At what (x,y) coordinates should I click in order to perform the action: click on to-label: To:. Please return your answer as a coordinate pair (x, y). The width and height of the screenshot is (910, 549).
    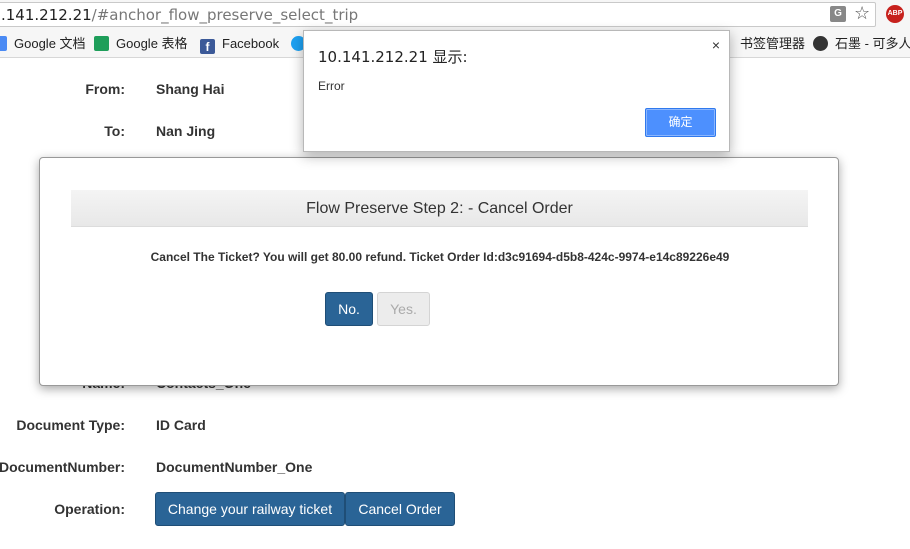
    Looking at the image, I should click on (114, 131).